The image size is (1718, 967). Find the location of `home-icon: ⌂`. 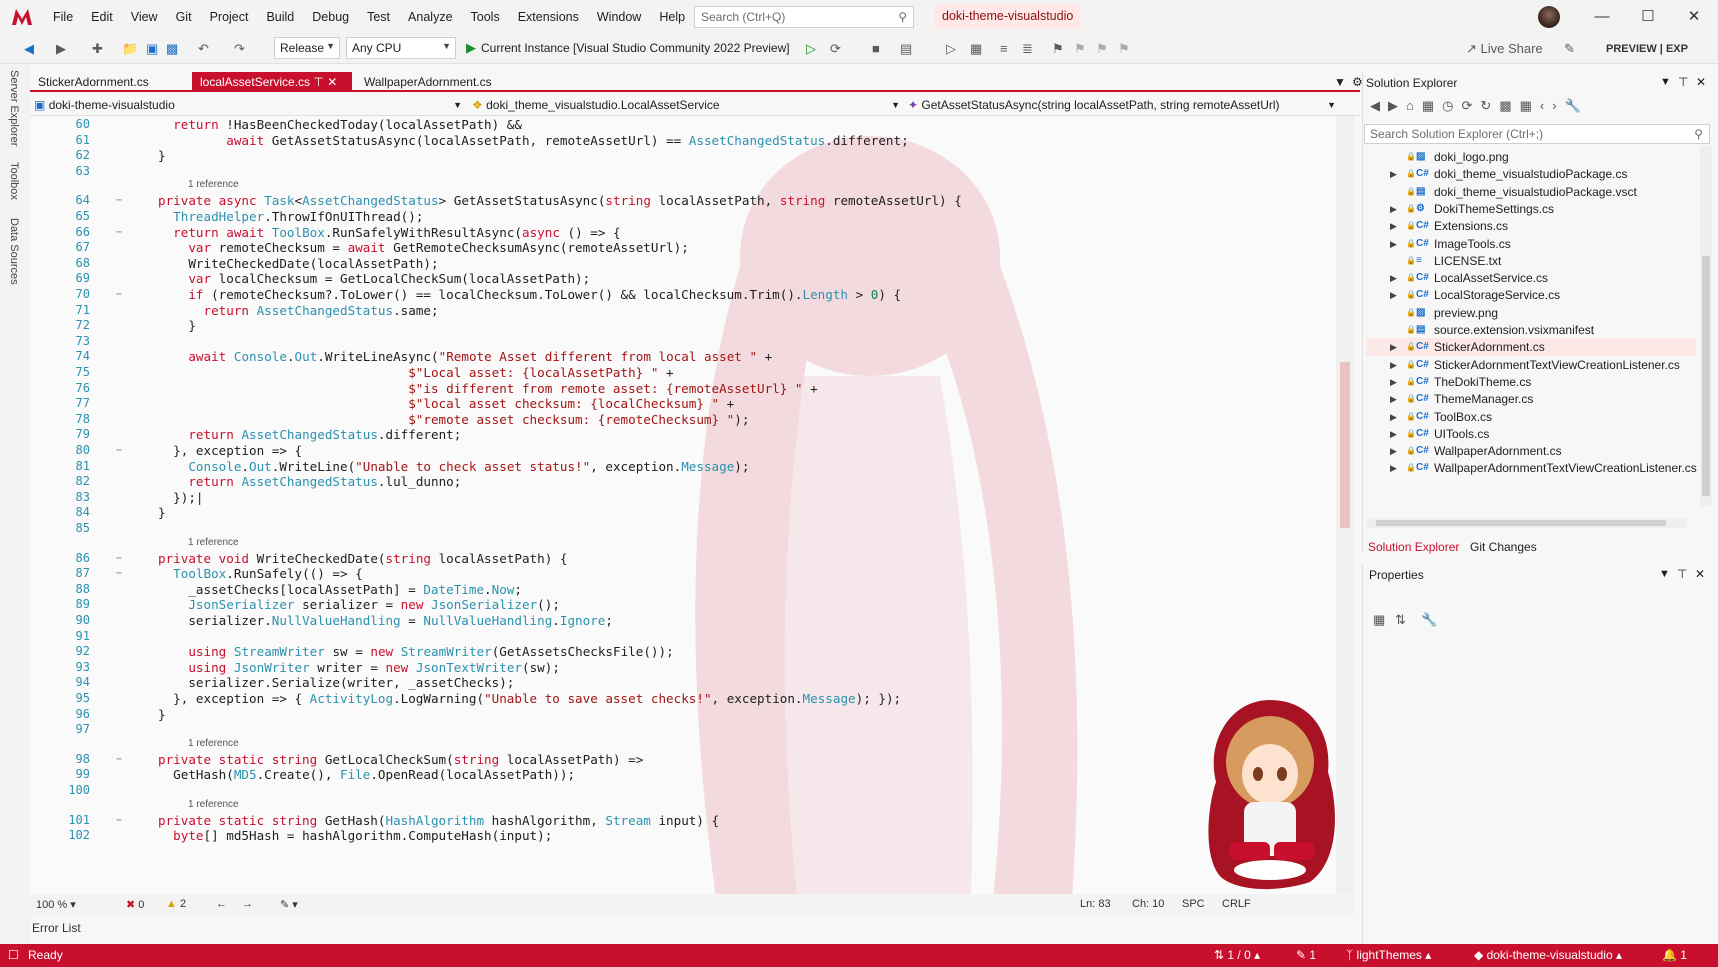

home-icon: ⌂ is located at coordinates (1414, 105).